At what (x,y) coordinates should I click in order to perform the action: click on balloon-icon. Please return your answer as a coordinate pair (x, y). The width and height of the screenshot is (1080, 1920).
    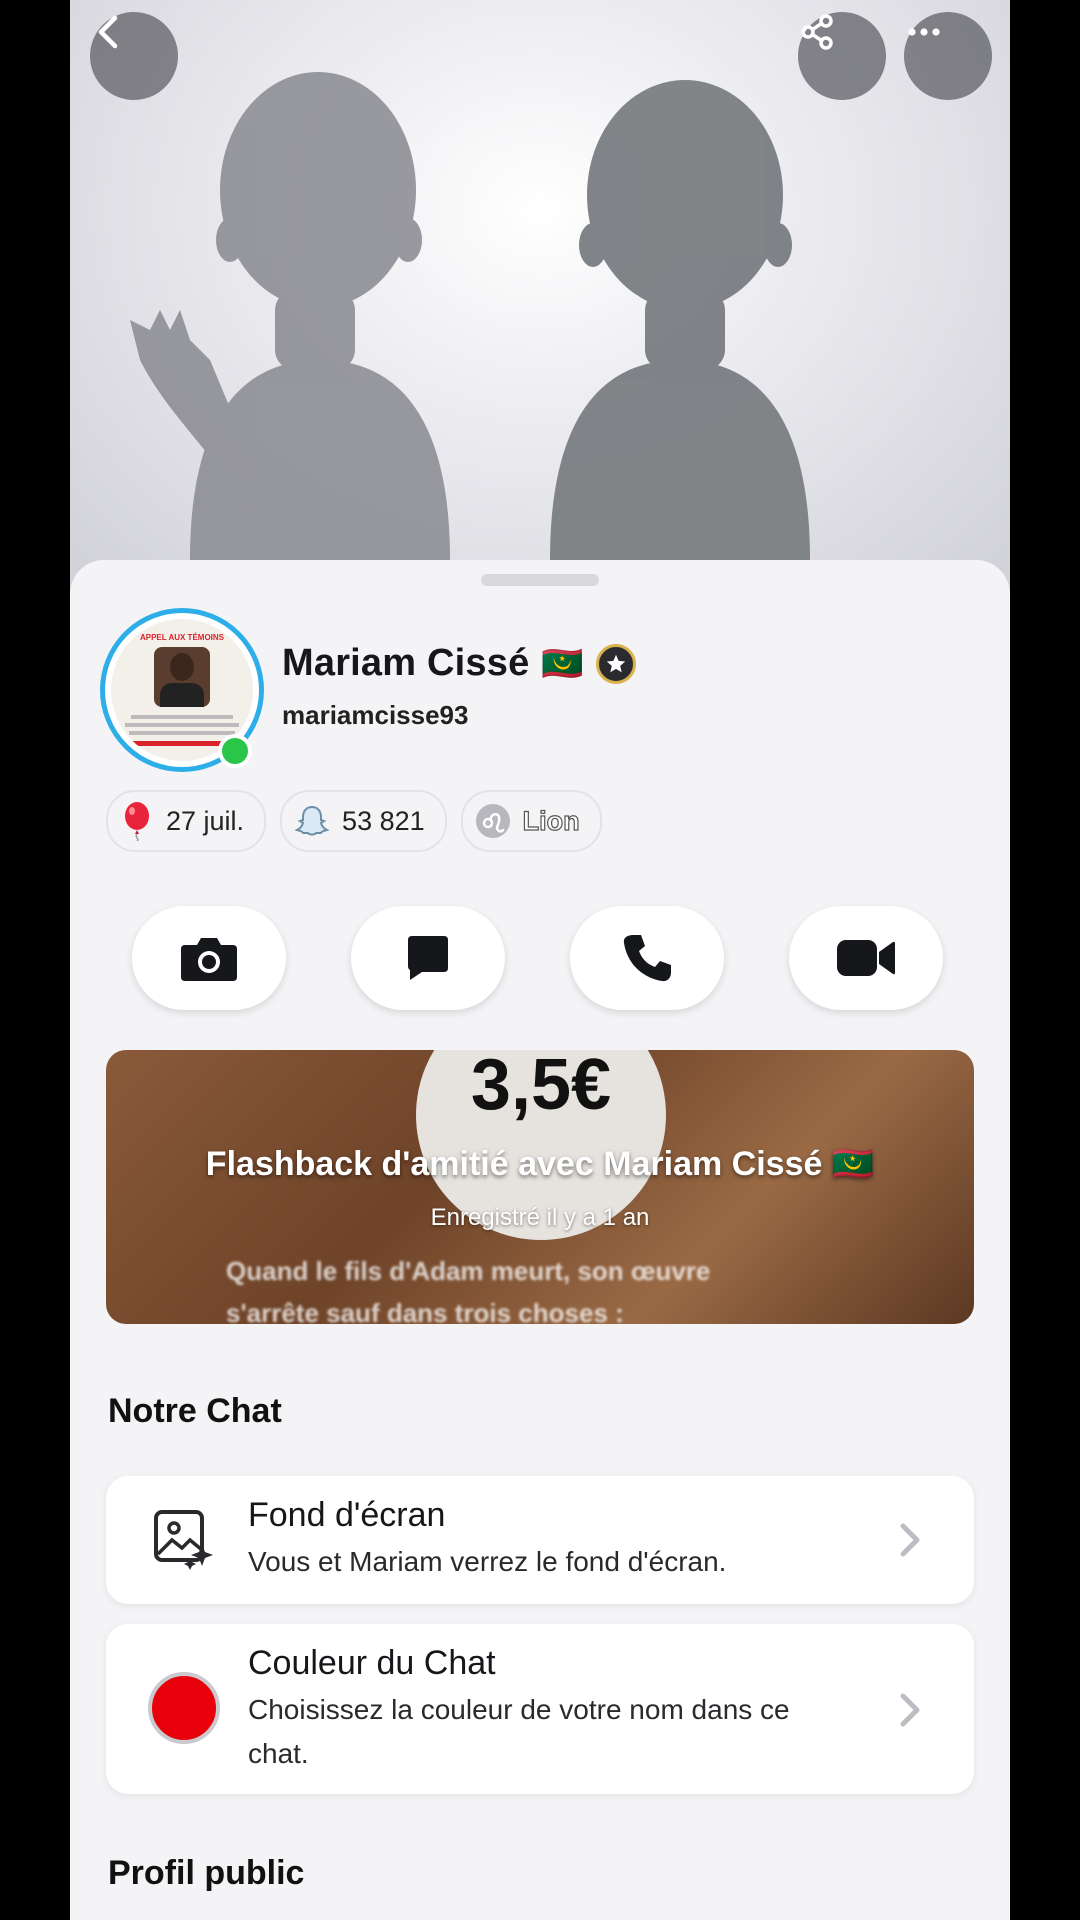
    Looking at the image, I should click on (137, 821).